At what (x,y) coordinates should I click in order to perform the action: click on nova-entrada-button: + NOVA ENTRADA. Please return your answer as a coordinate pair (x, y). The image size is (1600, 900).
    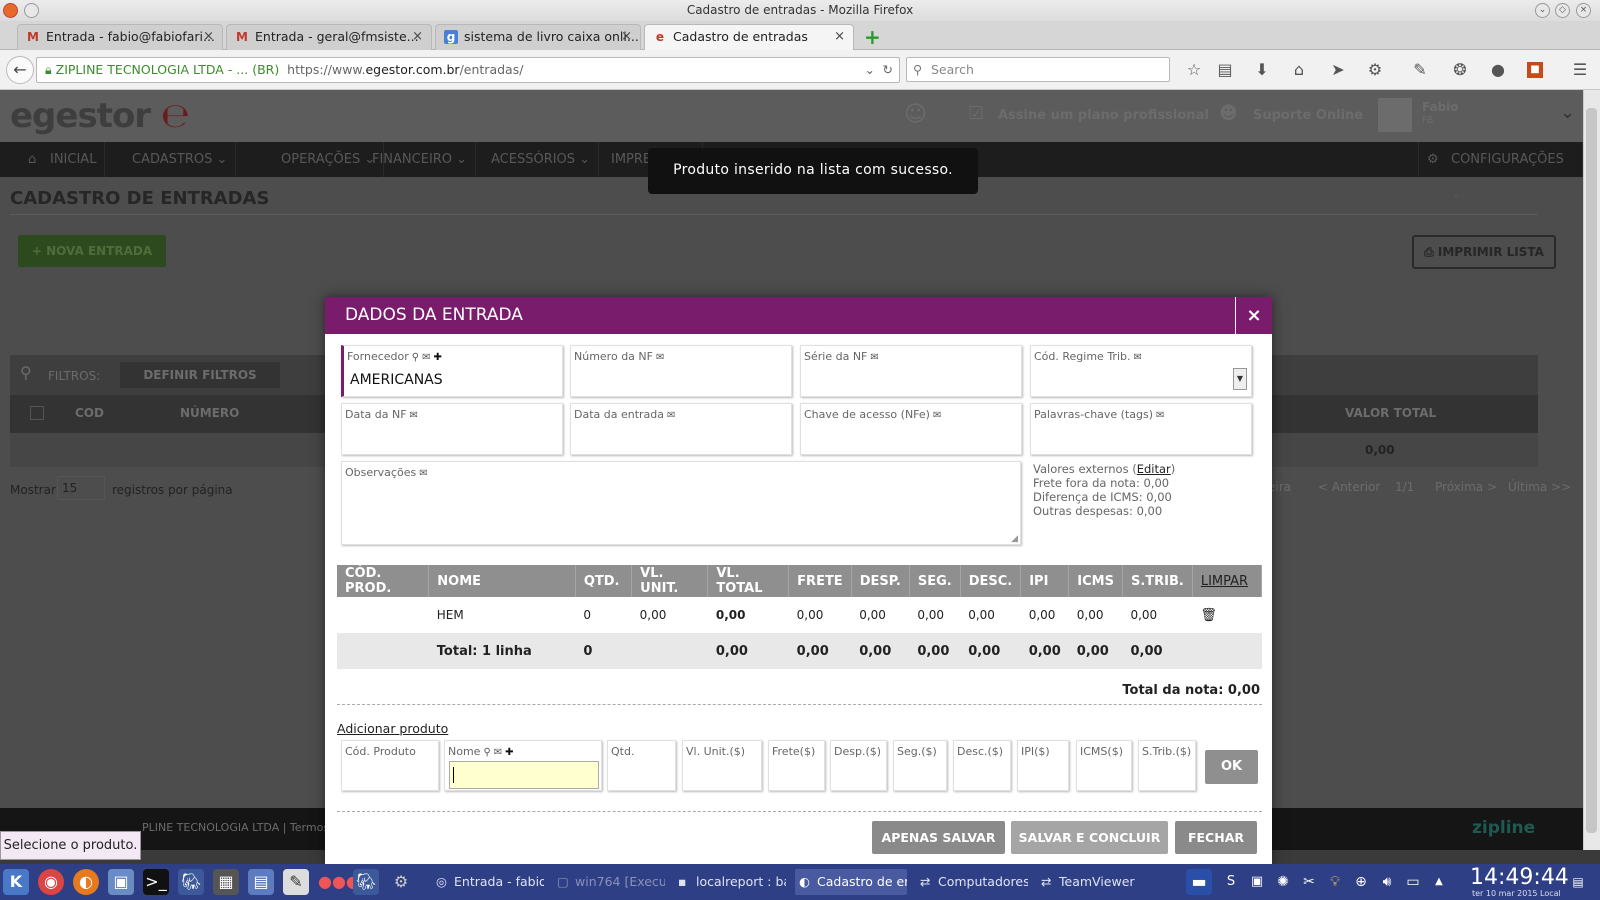
    Looking at the image, I should click on (92, 251).